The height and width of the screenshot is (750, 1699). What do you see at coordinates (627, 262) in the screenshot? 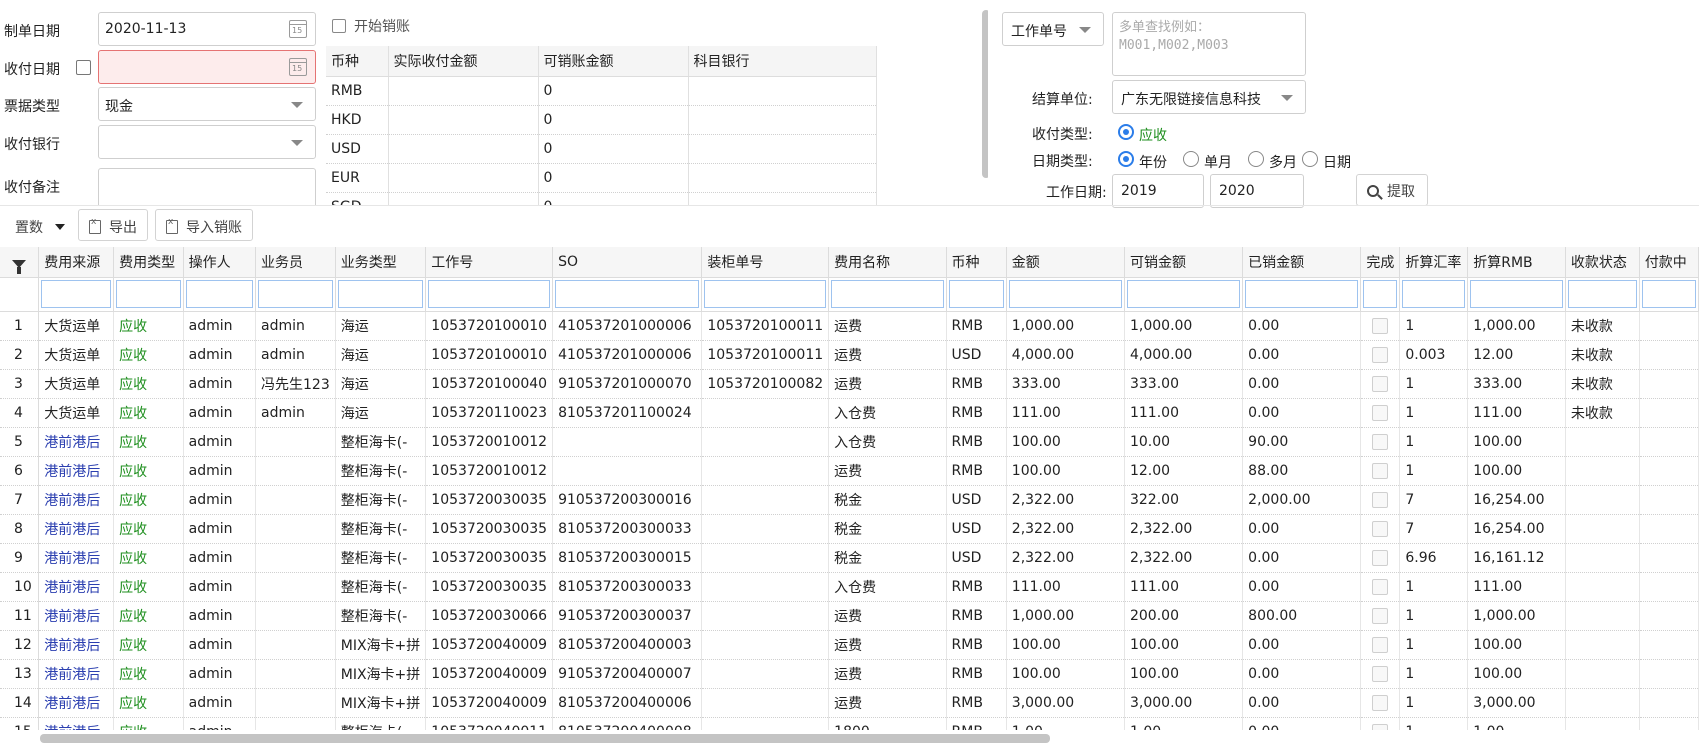
I see `column-header: SO` at bounding box center [627, 262].